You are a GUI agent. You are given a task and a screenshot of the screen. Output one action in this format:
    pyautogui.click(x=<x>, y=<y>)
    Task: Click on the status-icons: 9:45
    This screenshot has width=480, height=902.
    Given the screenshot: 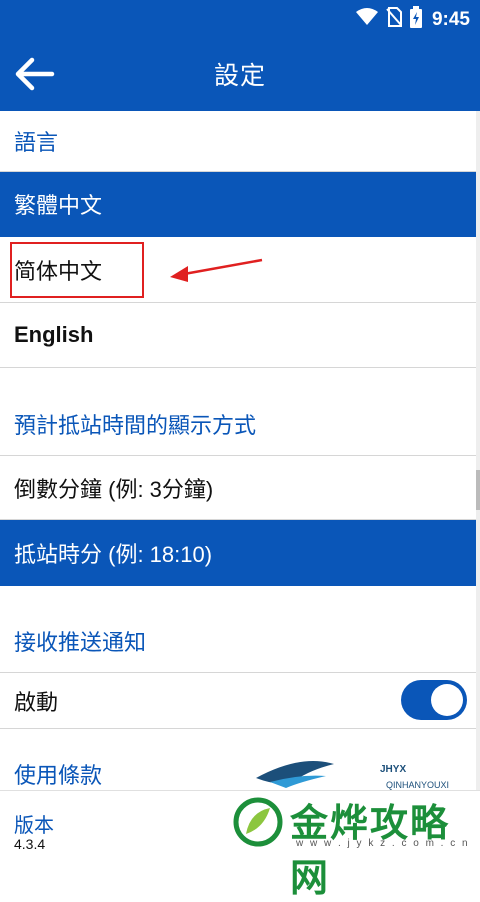 What is the action you would take?
    pyautogui.click(x=412, y=19)
    